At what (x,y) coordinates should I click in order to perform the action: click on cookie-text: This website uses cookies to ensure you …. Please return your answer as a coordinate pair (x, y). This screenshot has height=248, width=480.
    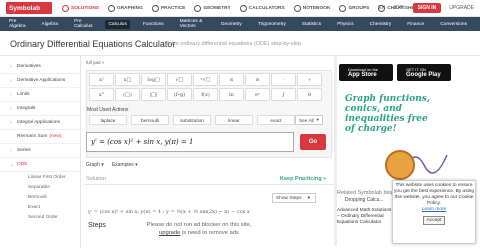
    Looking at the image, I should click on (434, 194).